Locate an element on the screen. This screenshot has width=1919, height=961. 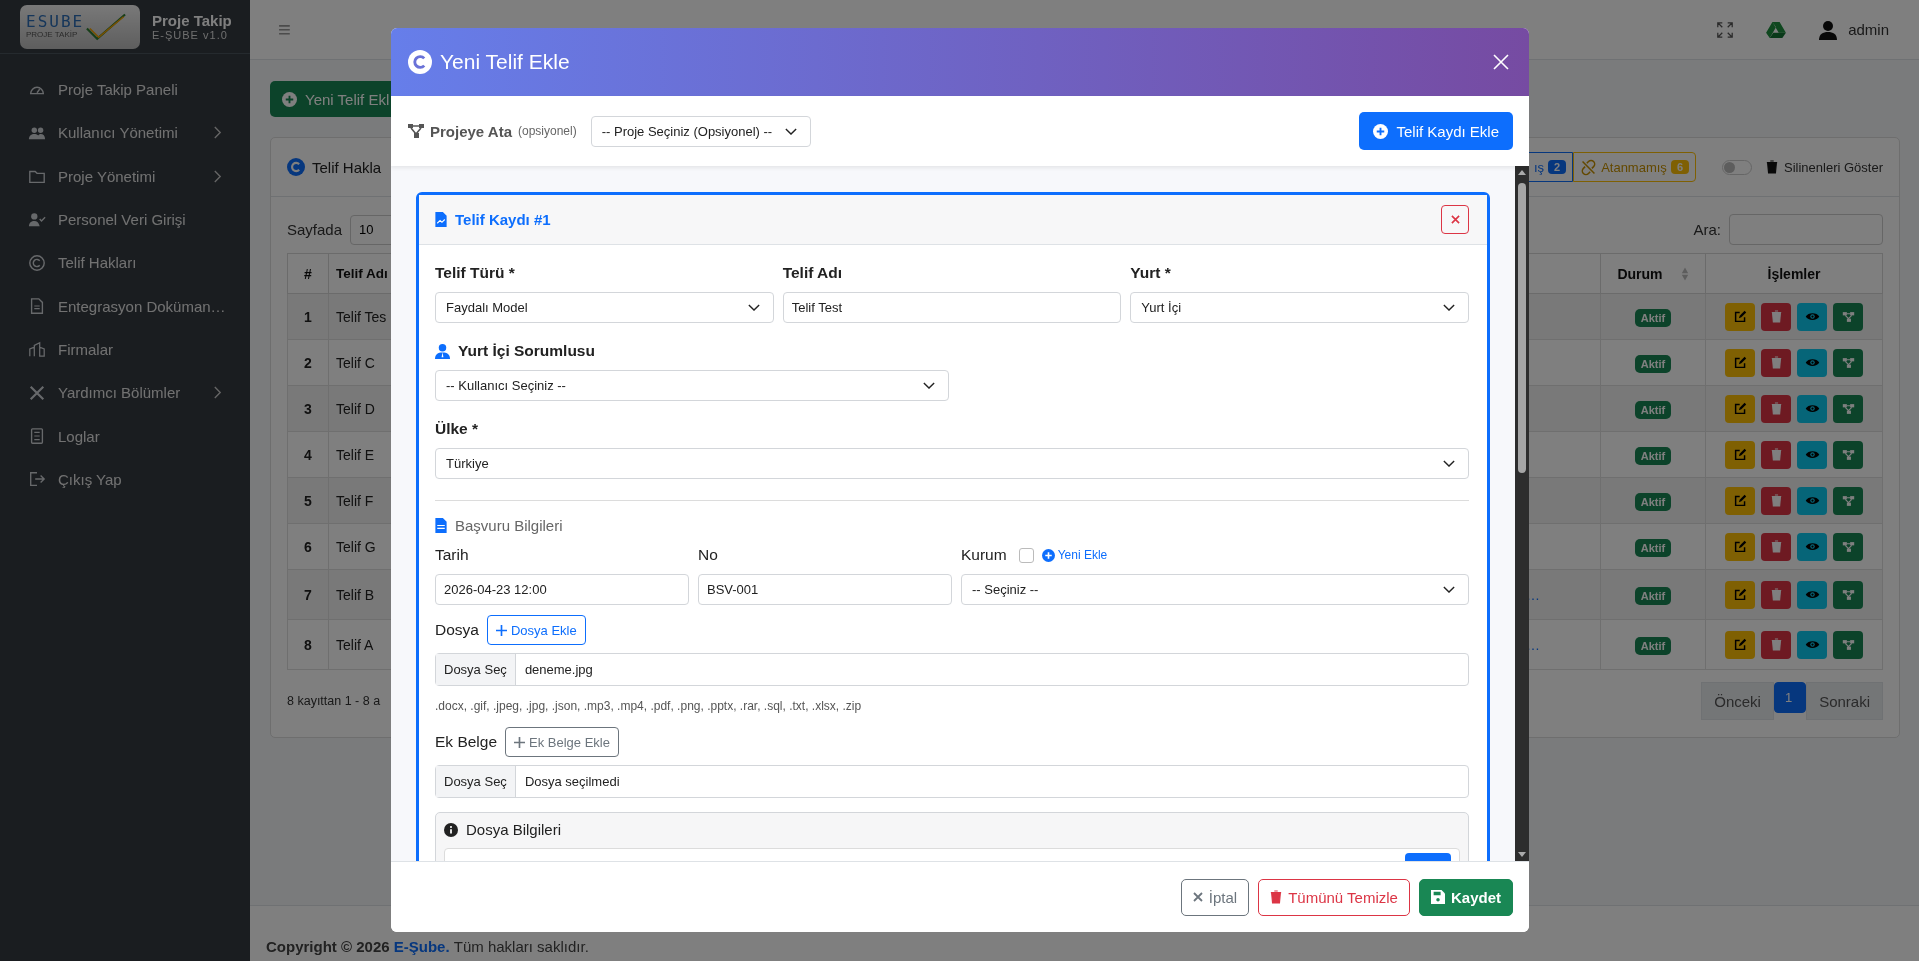
file-input: Dosya Seç Dosya seçilmedi is located at coordinates (952, 781).